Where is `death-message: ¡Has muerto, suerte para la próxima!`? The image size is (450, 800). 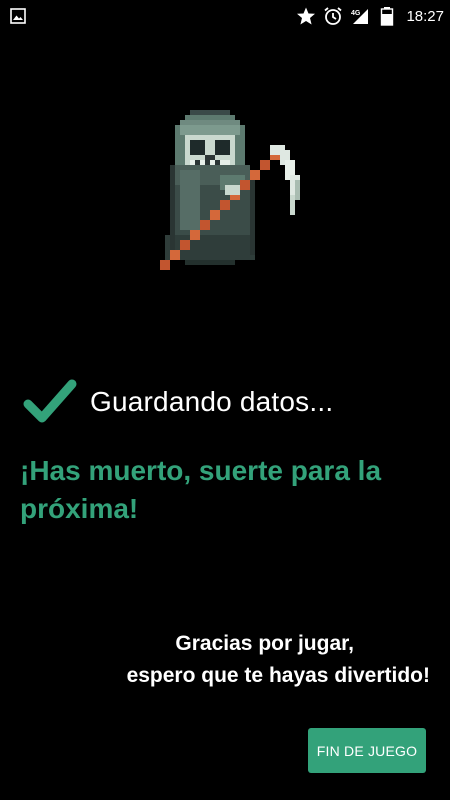 death-message: ¡Has muerto, suerte para la próxima! is located at coordinates (201, 489).